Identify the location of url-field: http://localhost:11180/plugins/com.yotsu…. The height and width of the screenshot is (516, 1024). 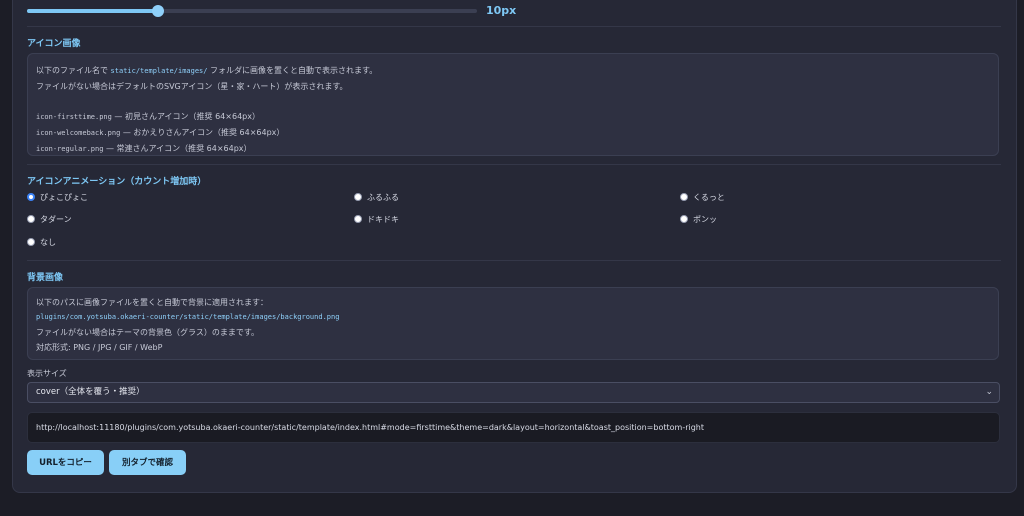
(513, 427).